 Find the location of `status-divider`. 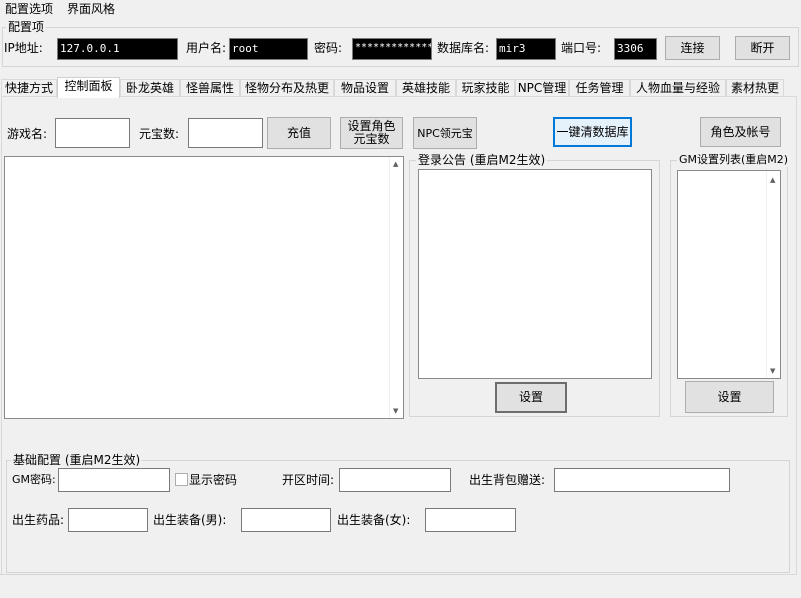

status-divider is located at coordinates (280, 574).